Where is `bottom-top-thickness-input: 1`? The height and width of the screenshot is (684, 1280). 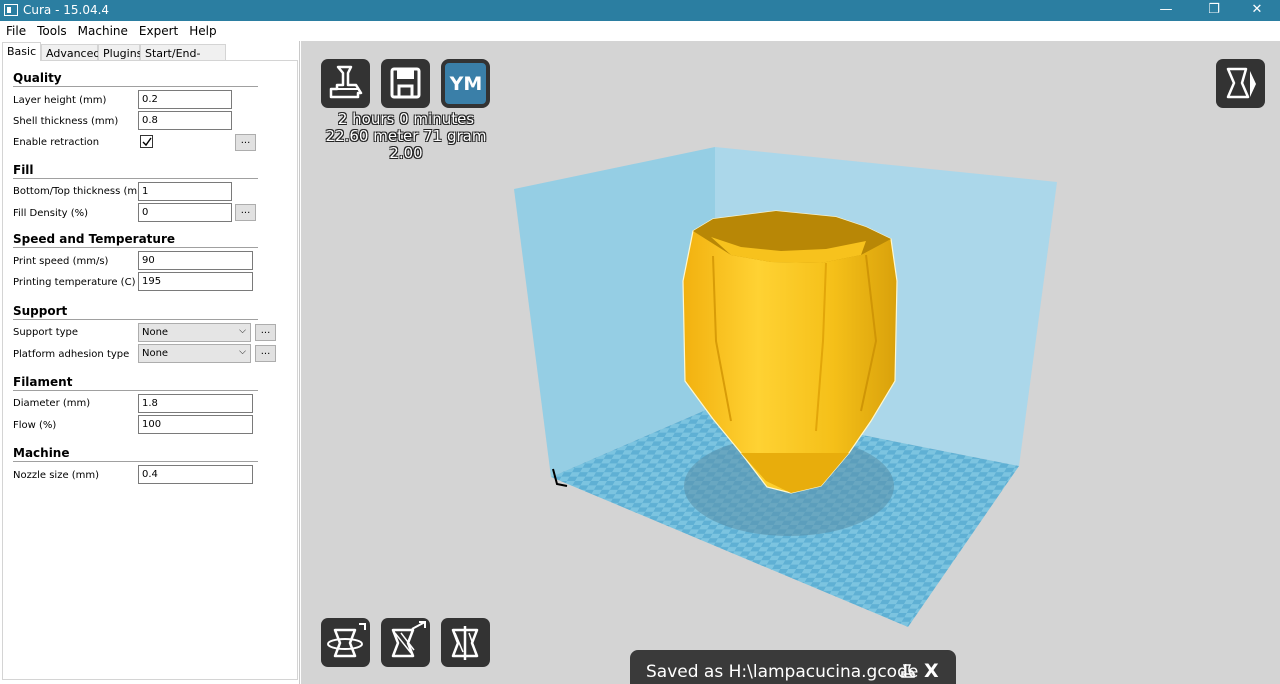 bottom-top-thickness-input: 1 is located at coordinates (185, 191).